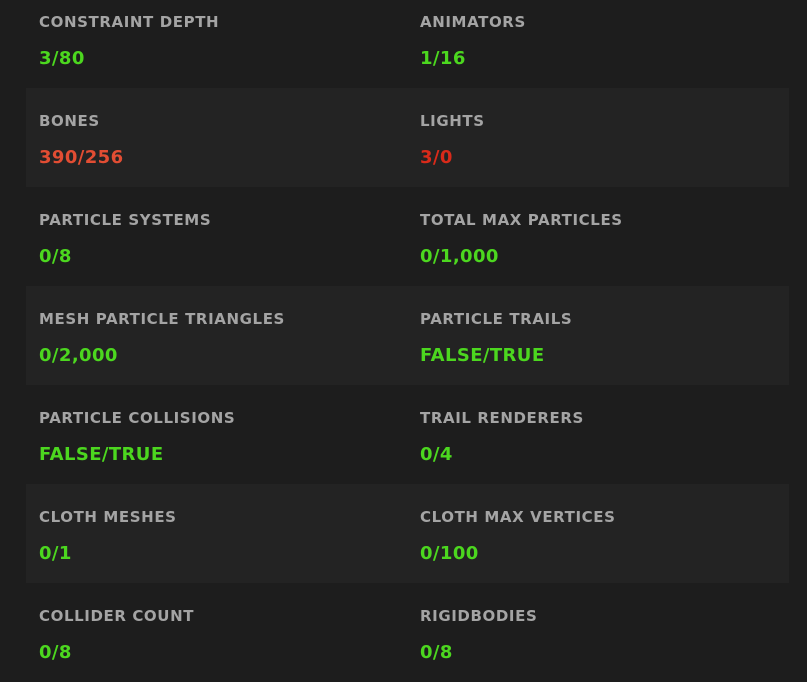  I want to click on stat-label: PARTICLE COLLISIONS, so click(137, 418).